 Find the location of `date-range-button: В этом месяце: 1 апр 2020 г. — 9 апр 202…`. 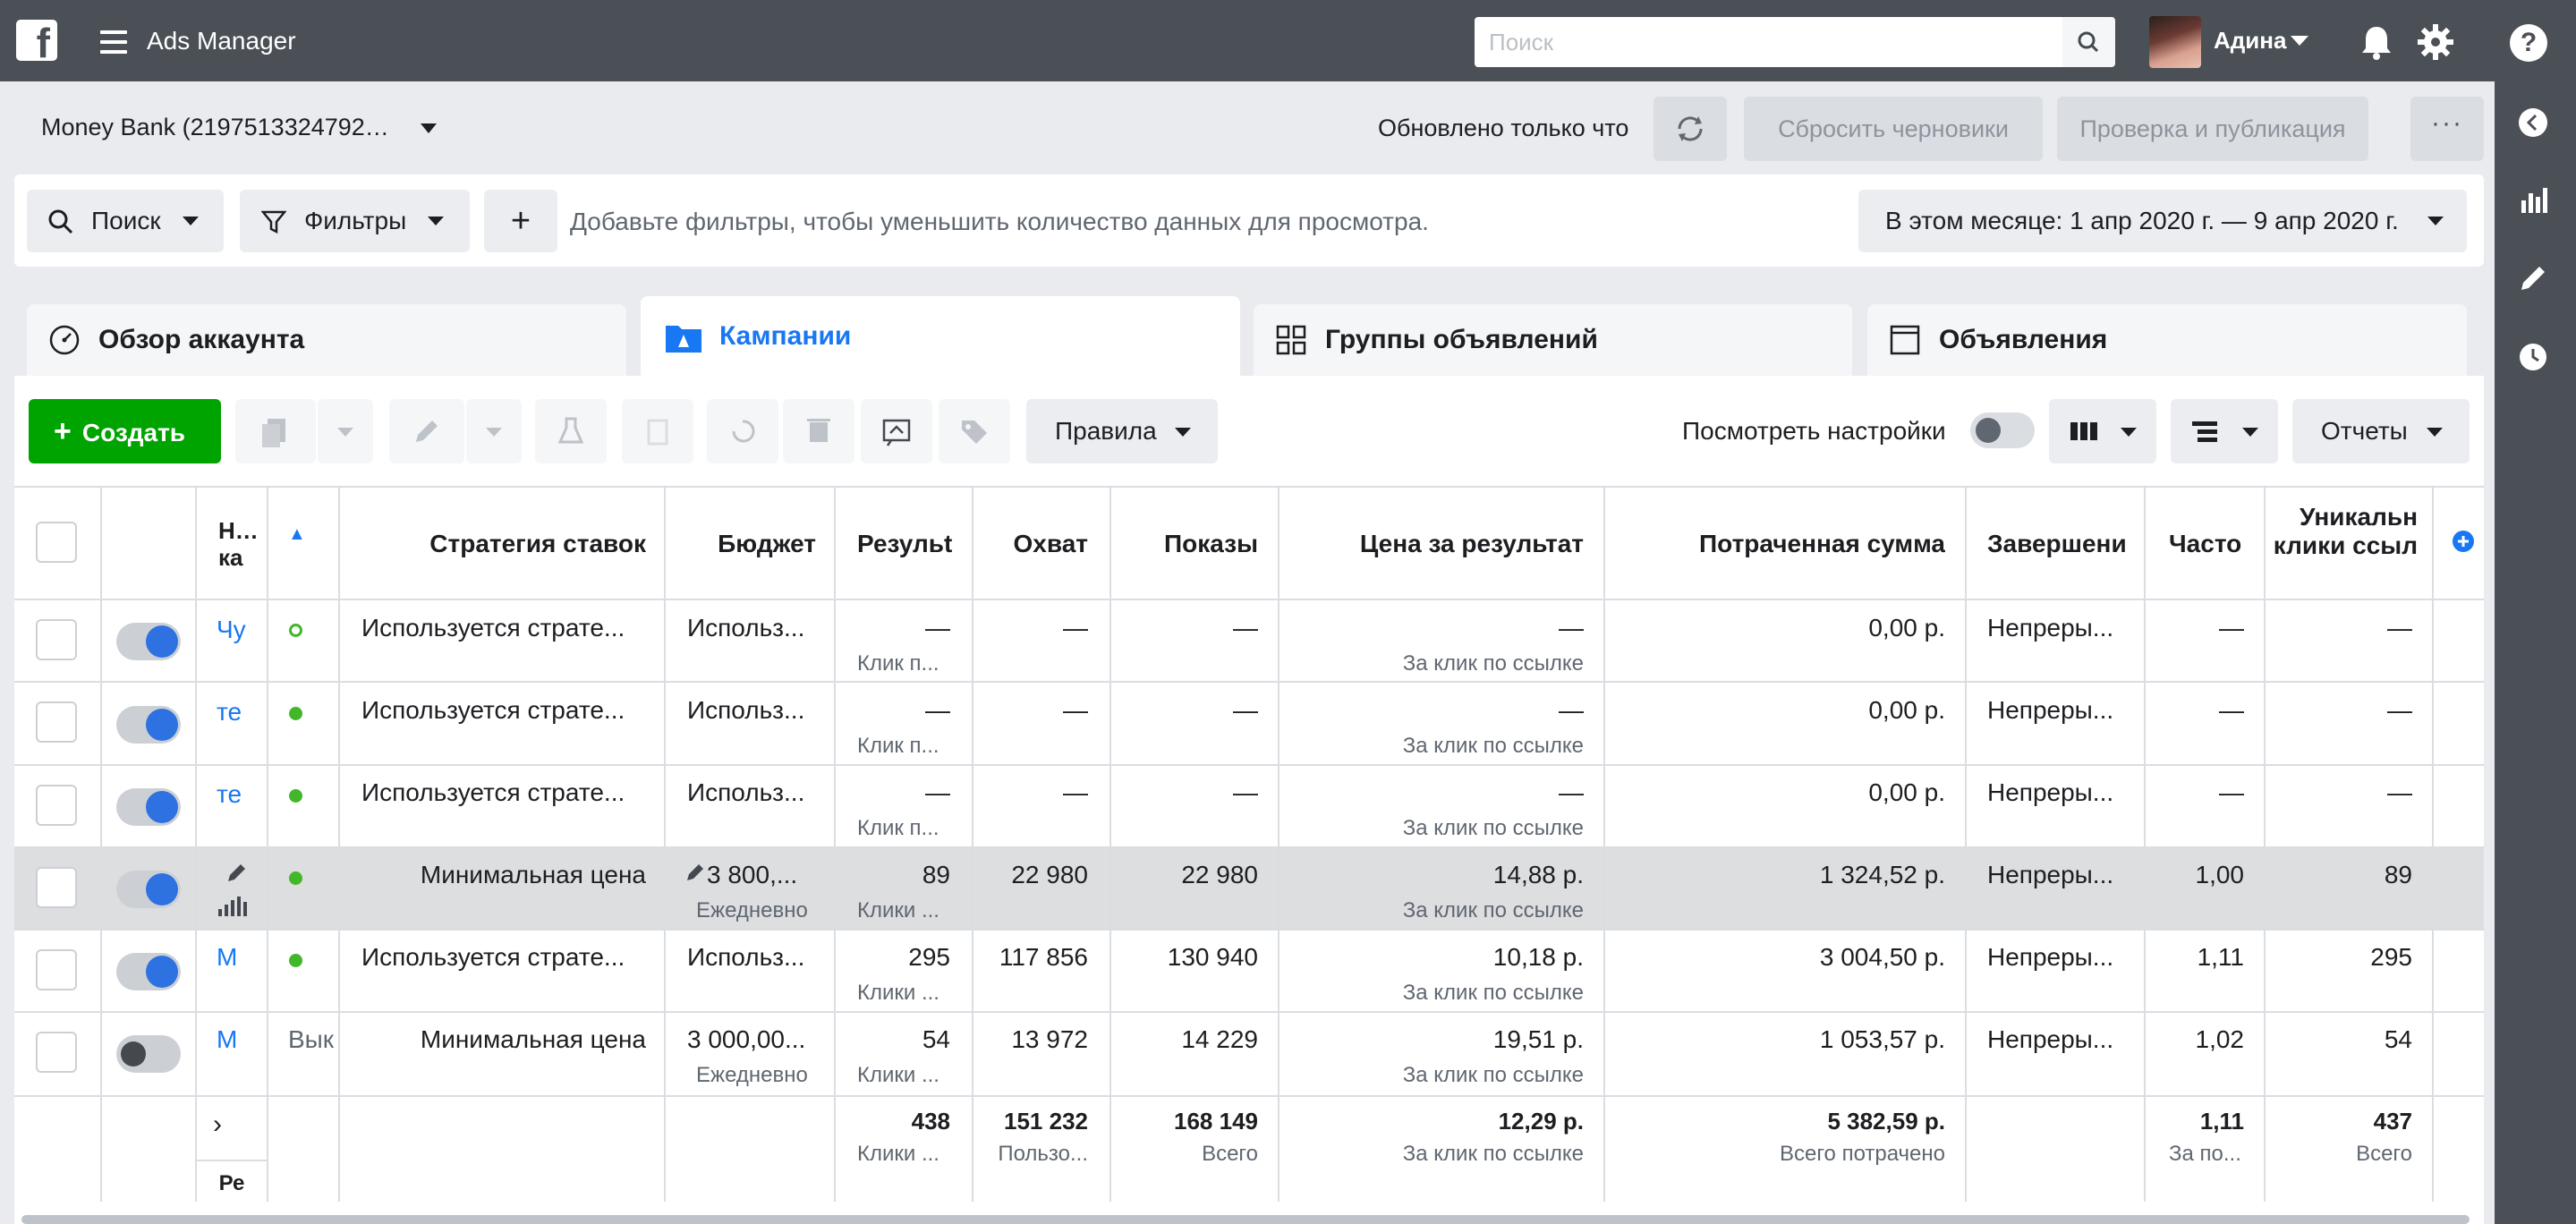

date-range-button: В этом месяце: 1 апр 2020 г. — 9 апр 202… is located at coordinates (2162, 221).